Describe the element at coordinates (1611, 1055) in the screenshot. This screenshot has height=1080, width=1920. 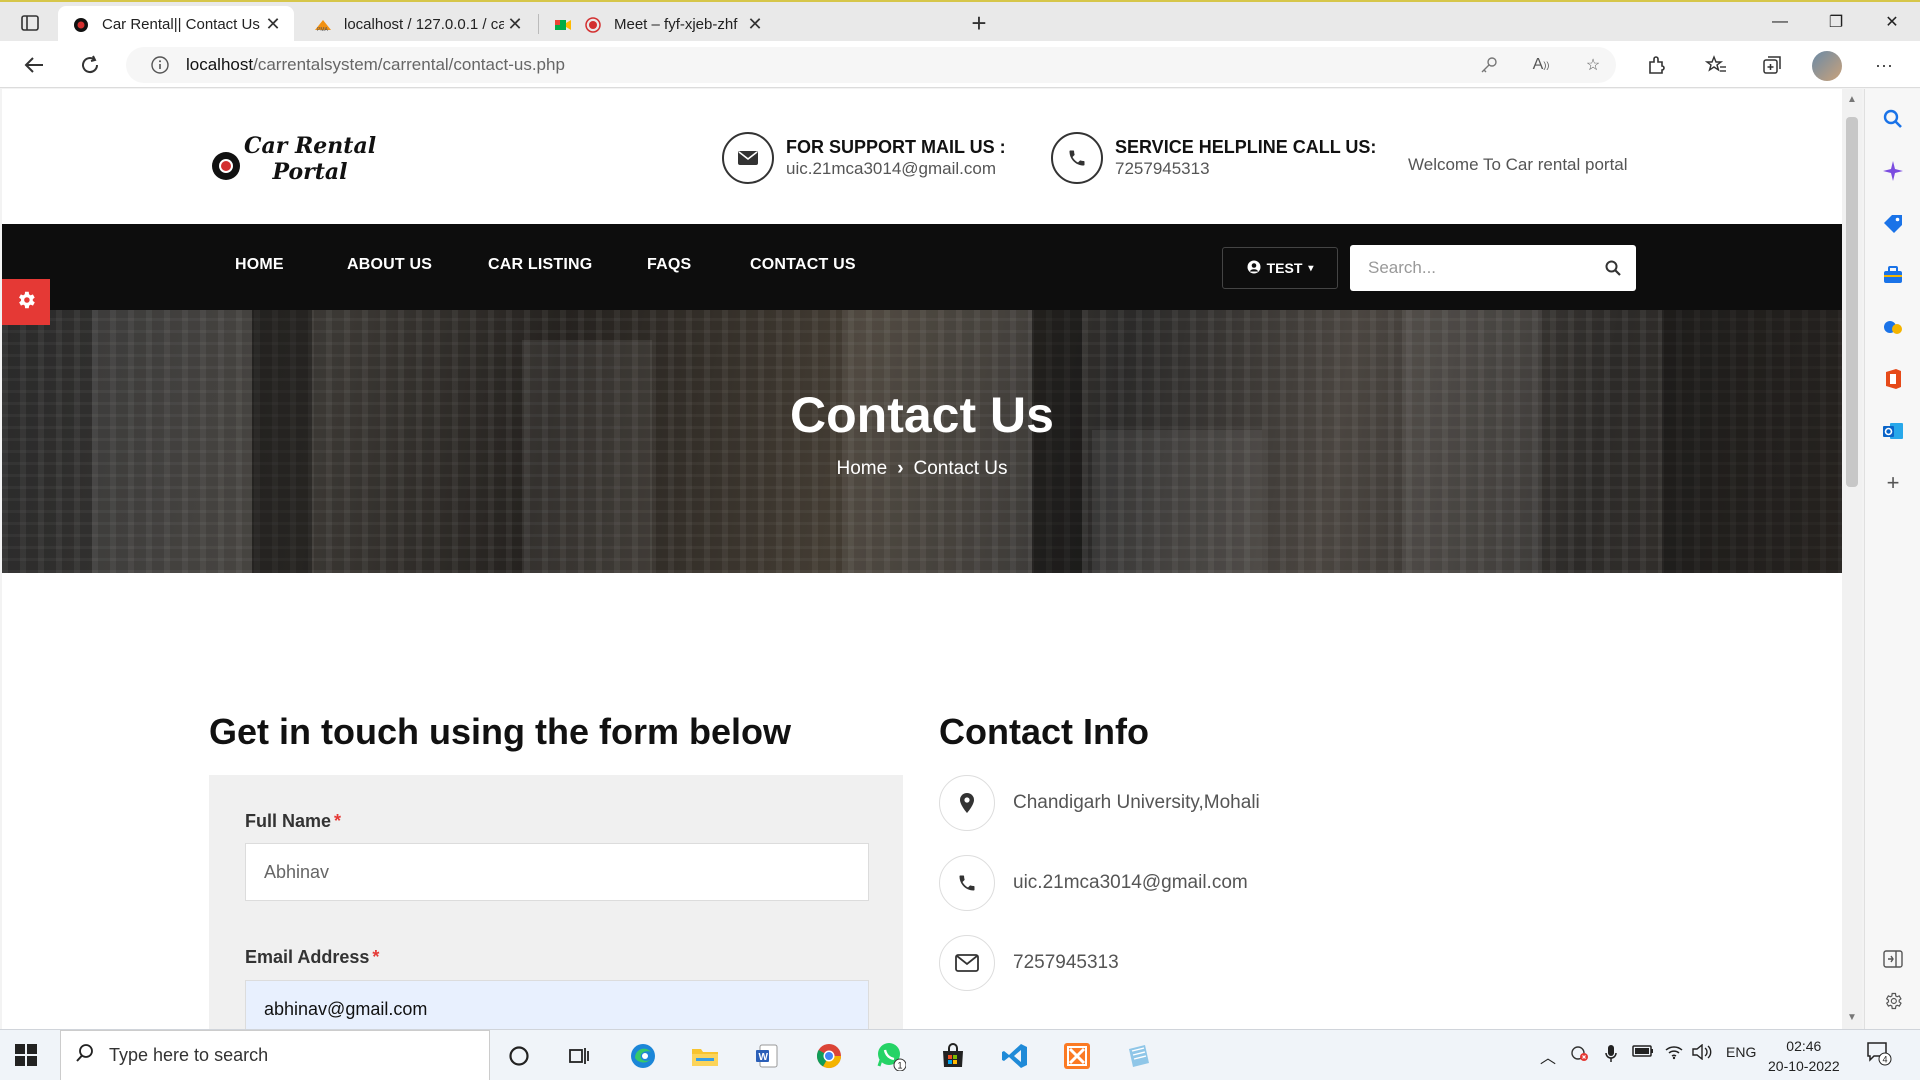
I see `microphone-icon` at that location.